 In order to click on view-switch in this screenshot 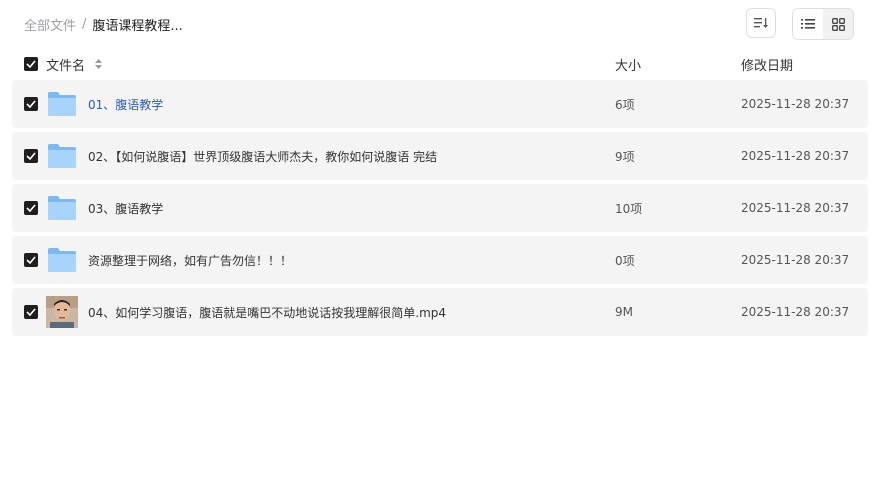, I will do `click(823, 24)`.